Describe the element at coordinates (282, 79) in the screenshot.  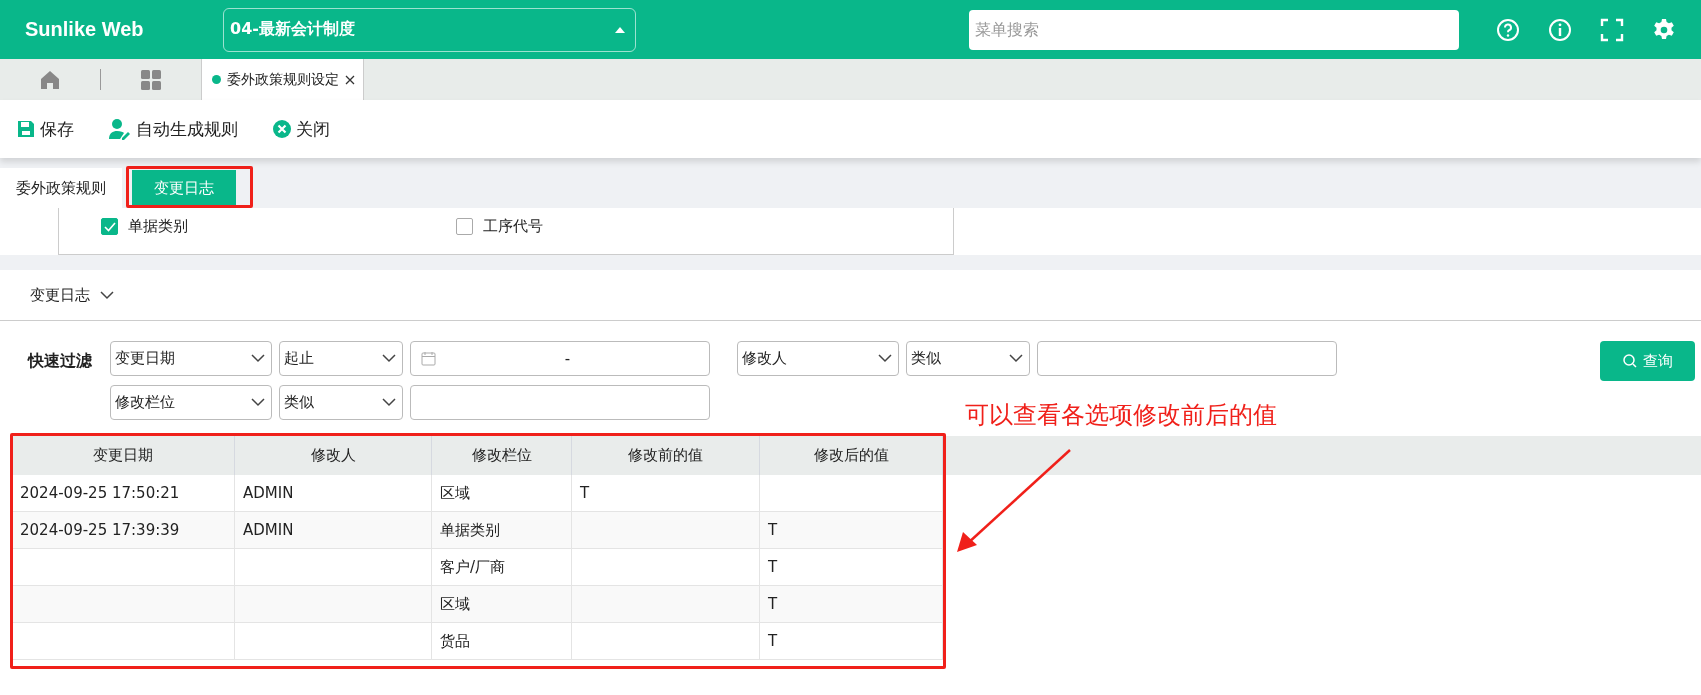
I see `page-tab: 委外政策规则设定` at that location.